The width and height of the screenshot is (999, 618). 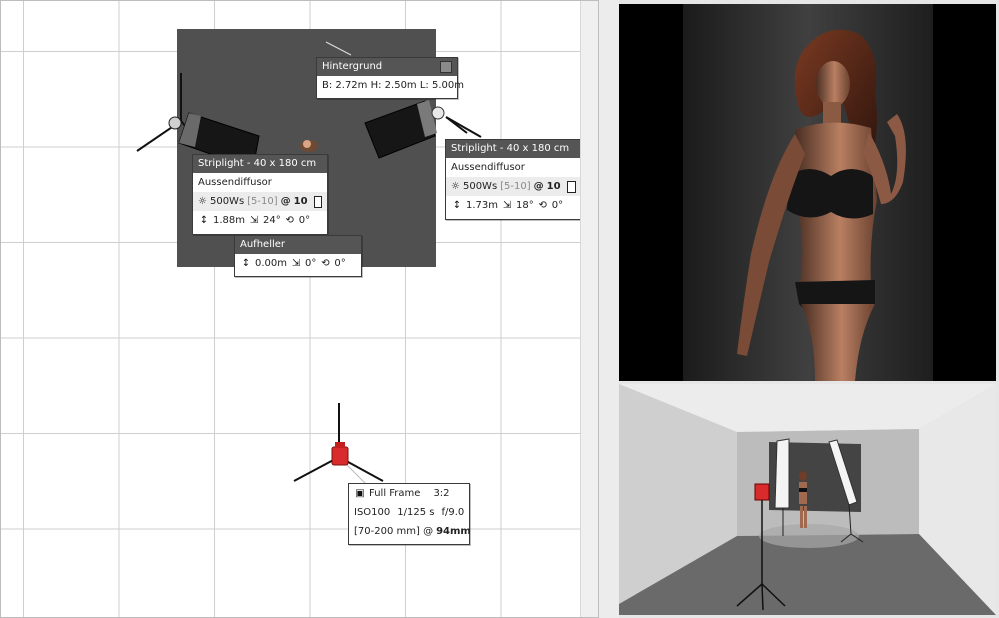 What do you see at coordinates (317, 201) in the screenshot?
I see `left-light-checkbox` at bounding box center [317, 201].